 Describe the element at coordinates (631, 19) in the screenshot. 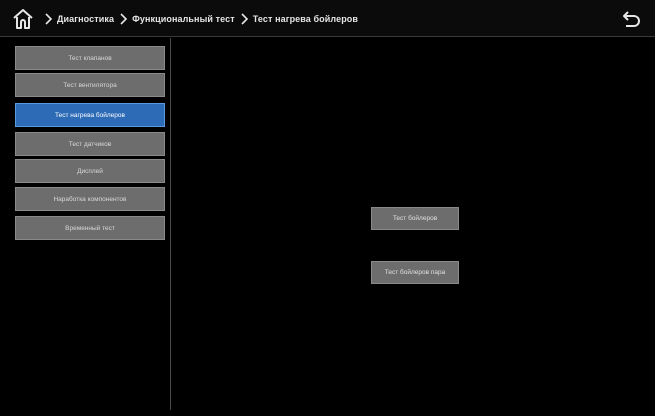

I see `back-arrow-icon` at that location.